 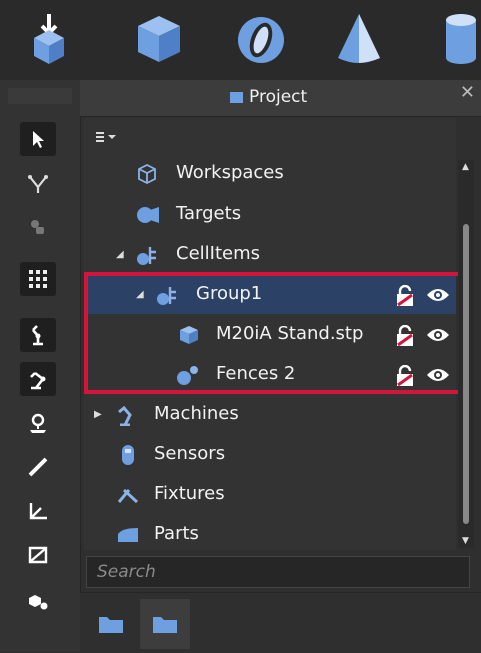 I want to click on panel-header: Project ✕, so click(x=280, y=98).